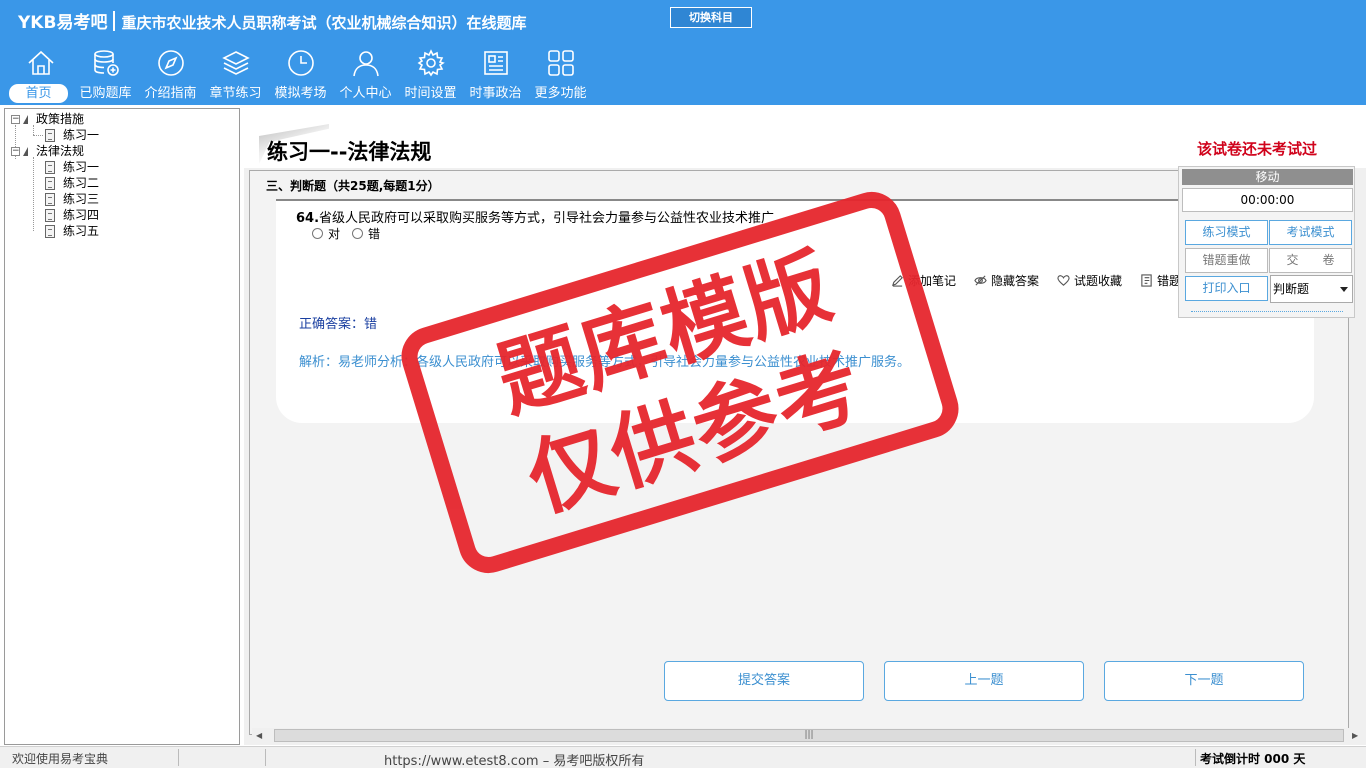 The width and height of the screenshot is (1366, 768). Describe the element at coordinates (308, 218) in the screenshot. I see `question-number: 64.` at that location.